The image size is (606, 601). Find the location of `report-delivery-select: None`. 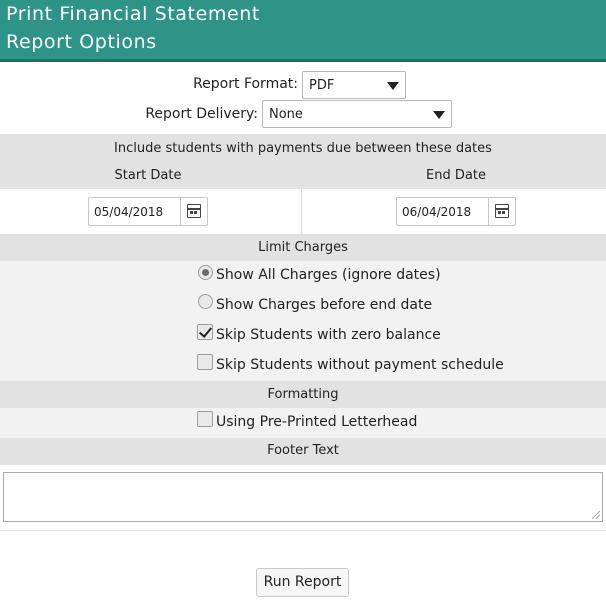

report-delivery-select: None is located at coordinates (357, 114).